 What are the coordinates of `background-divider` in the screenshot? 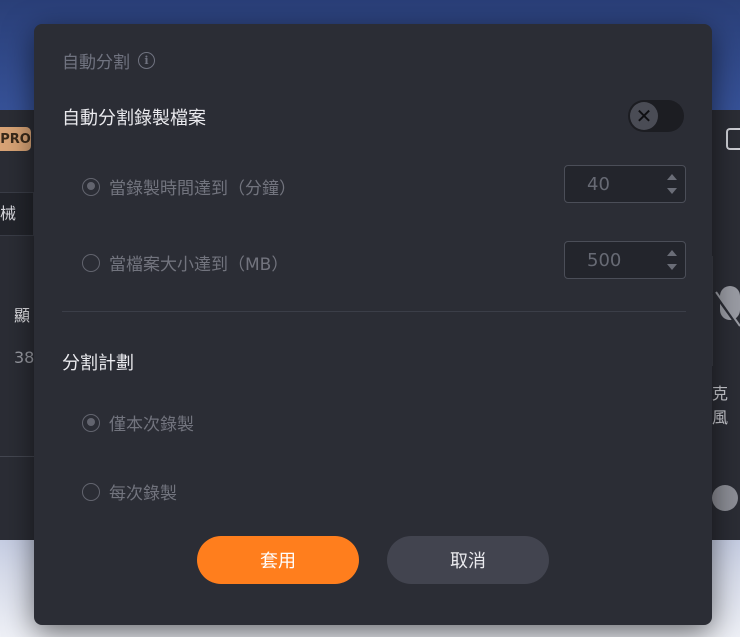 It's located at (17, 456).